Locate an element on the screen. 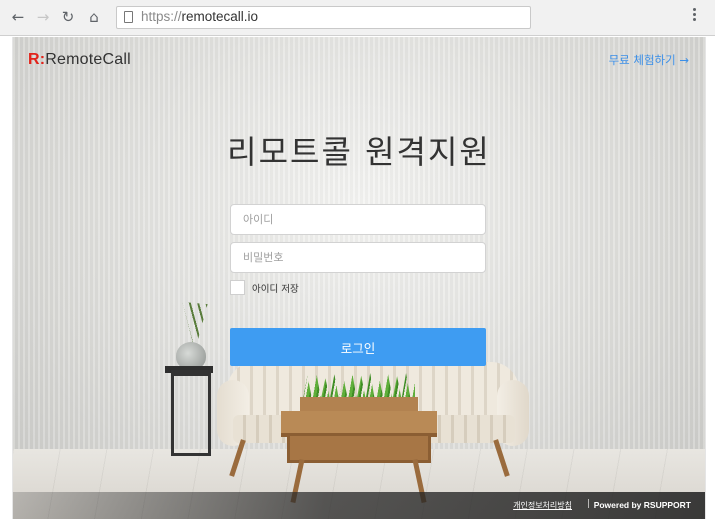  logo-mark: R: is located at coordinates (37, 59).